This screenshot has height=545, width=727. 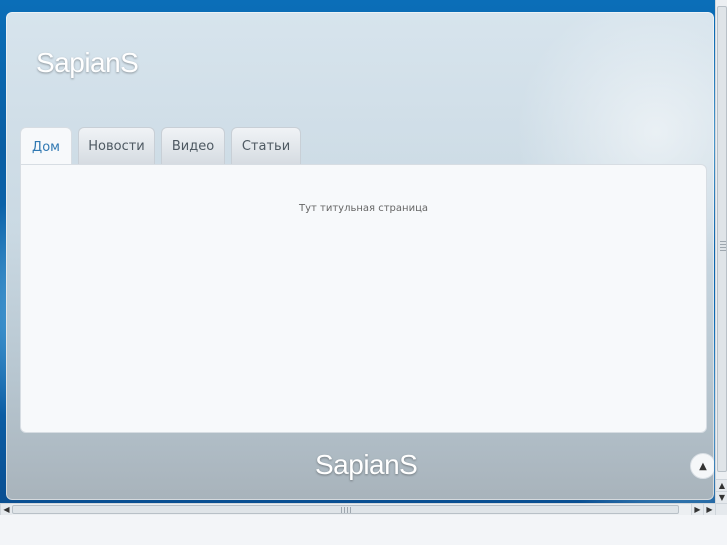 I want to click on scroll-up-button: ▲, so click(x=721, y=485).